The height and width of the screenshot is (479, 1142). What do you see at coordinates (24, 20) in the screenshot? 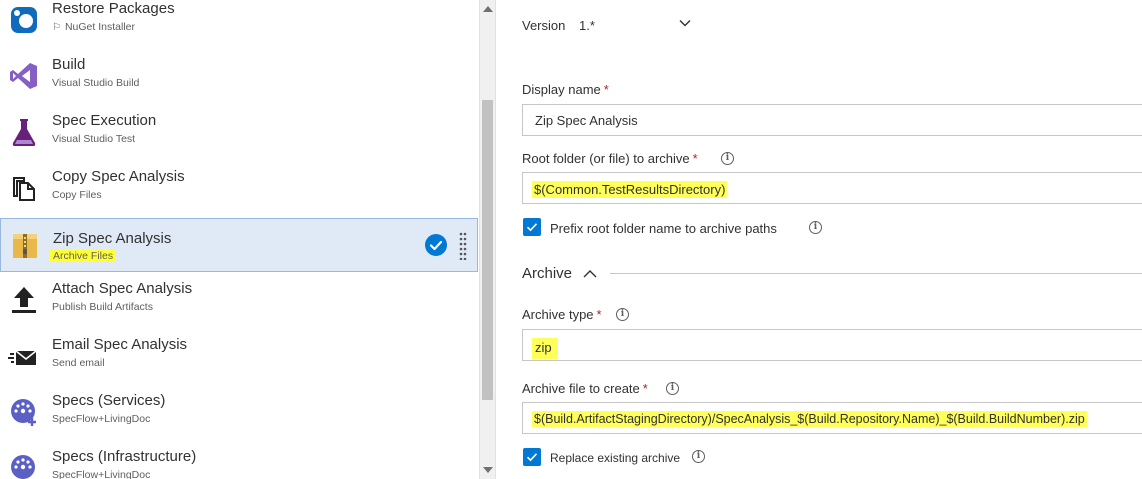
I see `nuget-icon` at bounding box center [24, 20].